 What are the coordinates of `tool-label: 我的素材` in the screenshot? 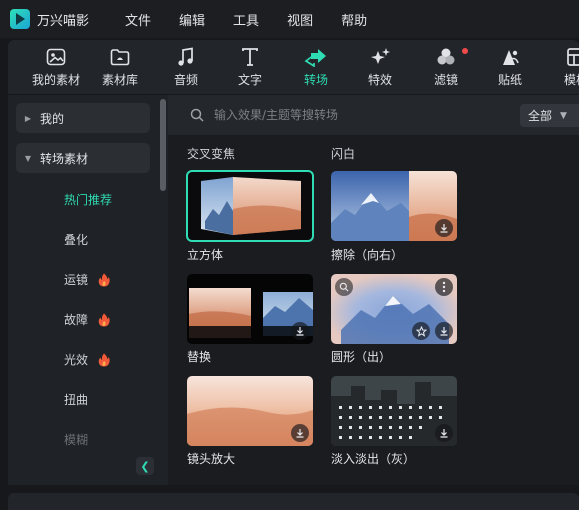 It's located at (55, 80).